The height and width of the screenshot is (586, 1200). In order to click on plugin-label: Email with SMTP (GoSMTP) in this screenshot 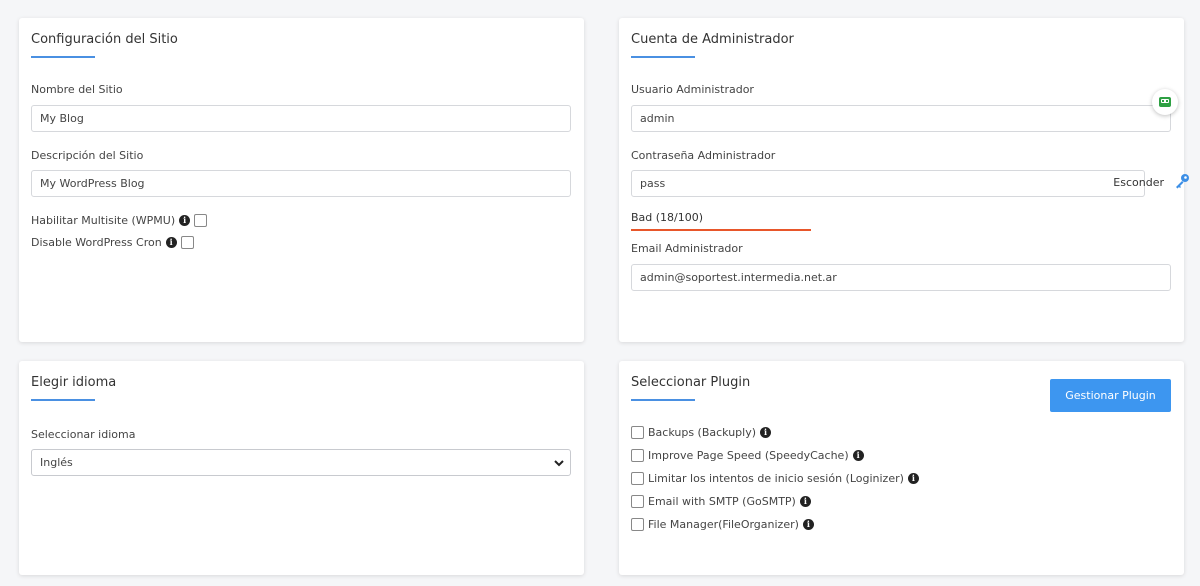, I will do `click(722, 501)`.